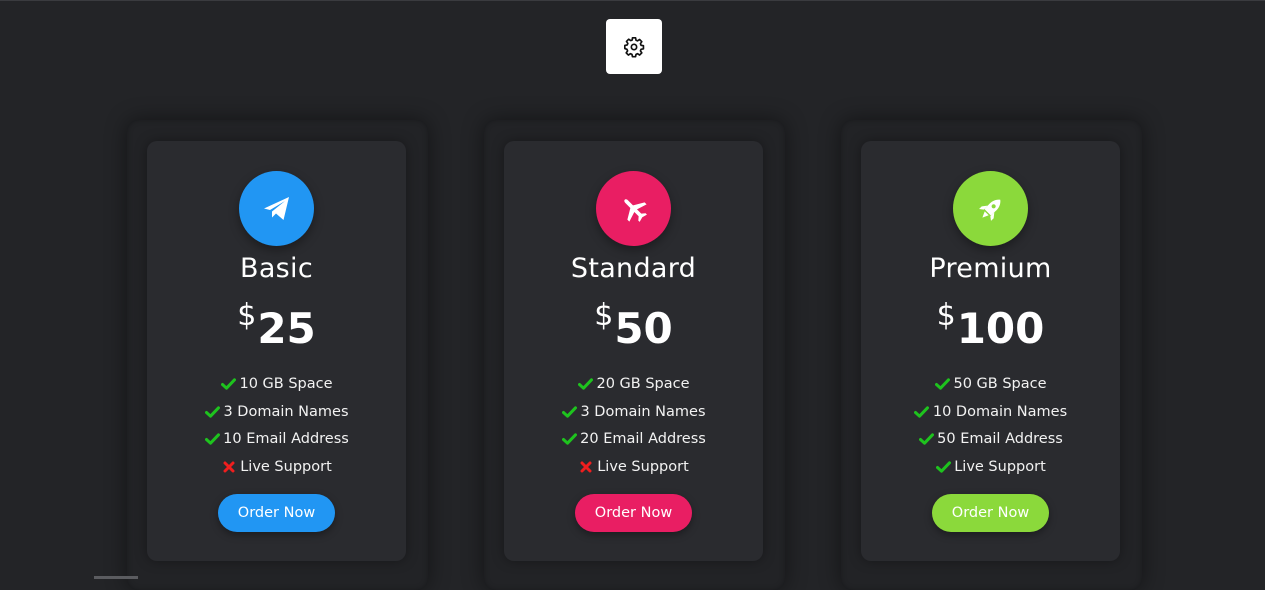 The width and height of the screenshot is (1265, 590). I want to click on theme-toggle-button, so click(634, 46).